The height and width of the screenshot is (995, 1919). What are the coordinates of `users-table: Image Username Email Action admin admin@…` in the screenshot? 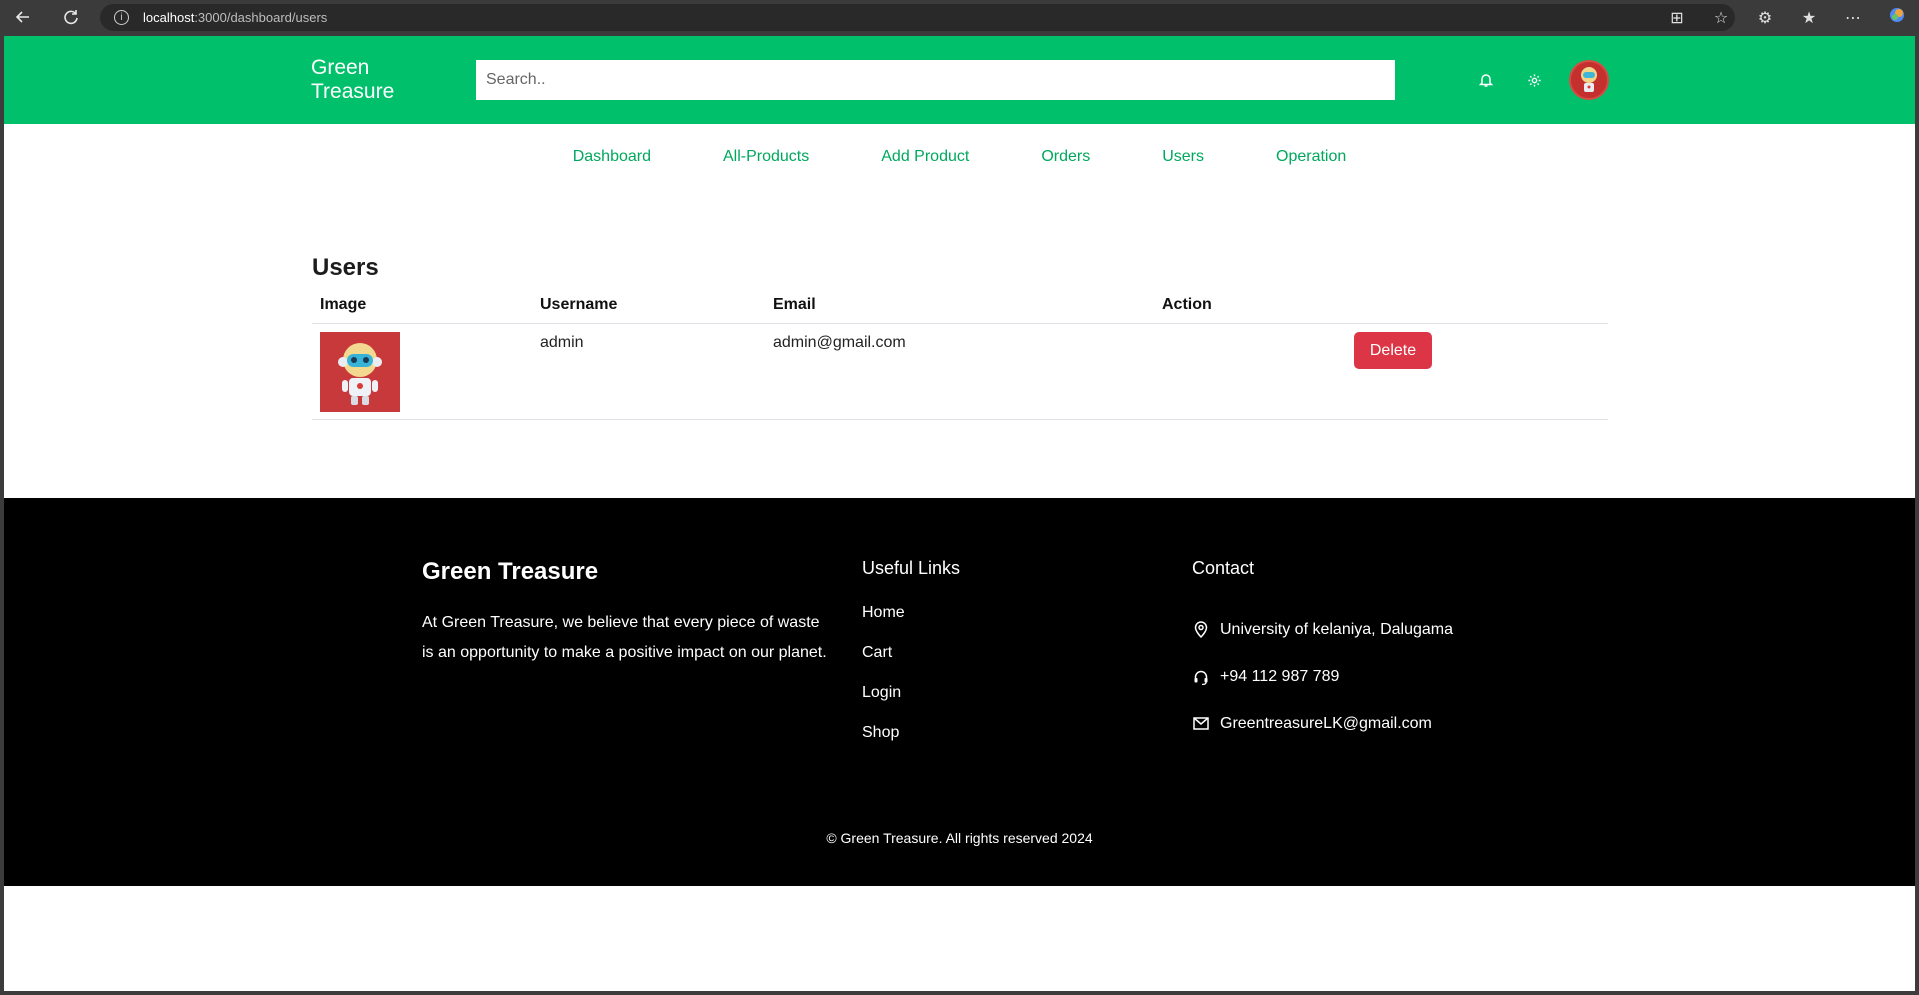 It's located at (960, 355).